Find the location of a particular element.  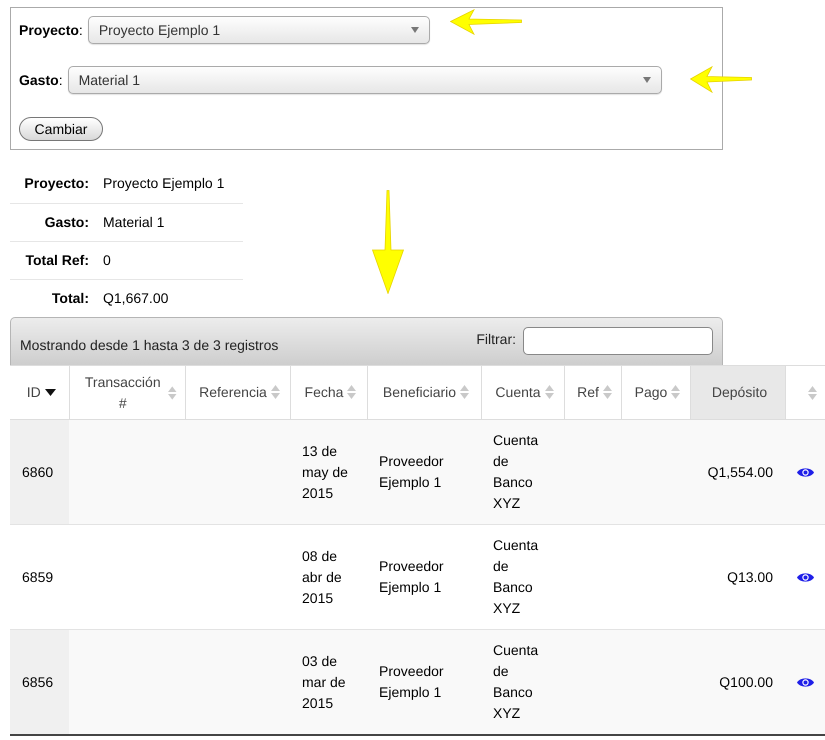

filter-input is located at coordinates (618, 341).